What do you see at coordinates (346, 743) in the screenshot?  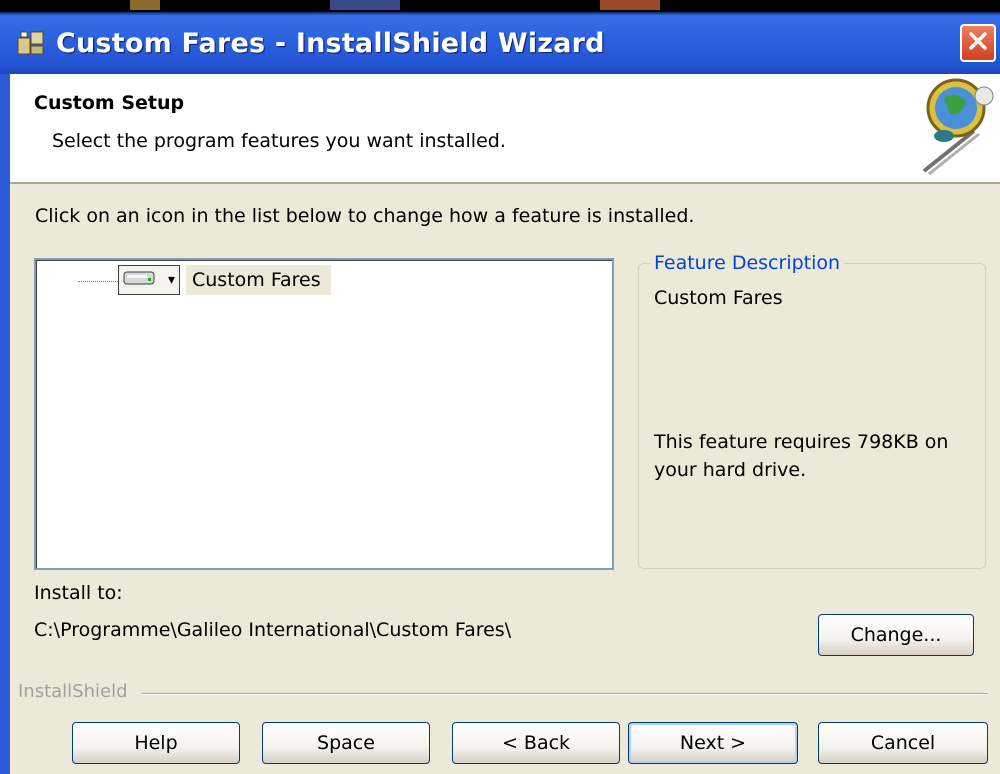 I see `space-button: Space` at bounding box center [346, 743].